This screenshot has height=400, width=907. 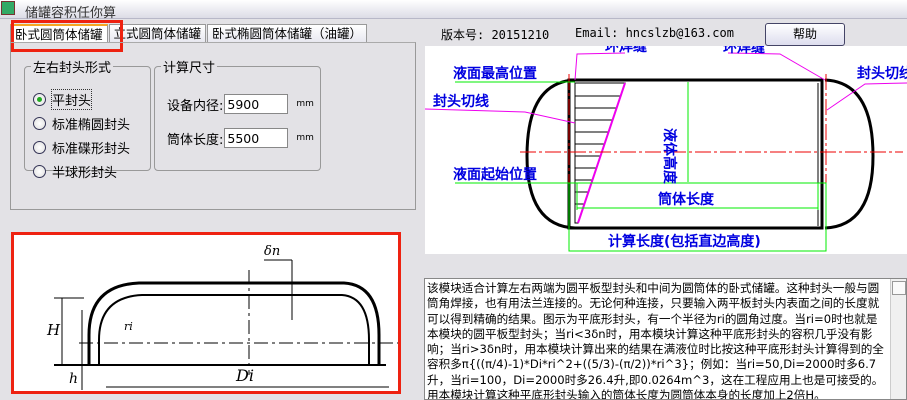 I want to click on length-input, so click(x=256, y=138).